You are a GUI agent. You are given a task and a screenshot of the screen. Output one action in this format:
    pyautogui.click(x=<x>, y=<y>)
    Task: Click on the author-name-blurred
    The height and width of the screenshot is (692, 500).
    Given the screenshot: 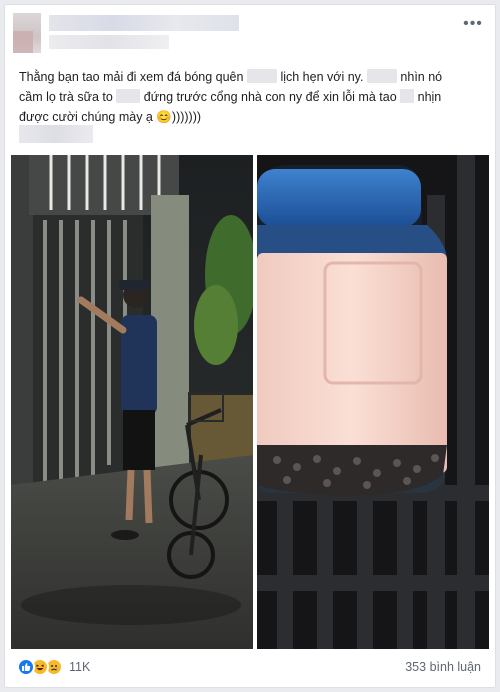 What is the action you would take?
    pyautogui.click(x=144, y=23)
    